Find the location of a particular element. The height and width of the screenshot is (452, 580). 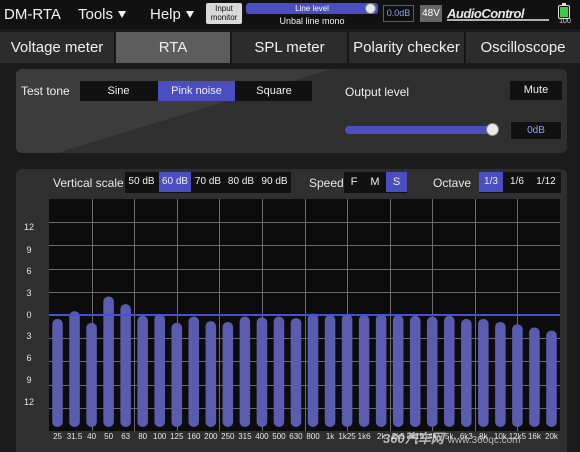

input-gain-readout: 0.0dB is located at coordinates (398, 13).